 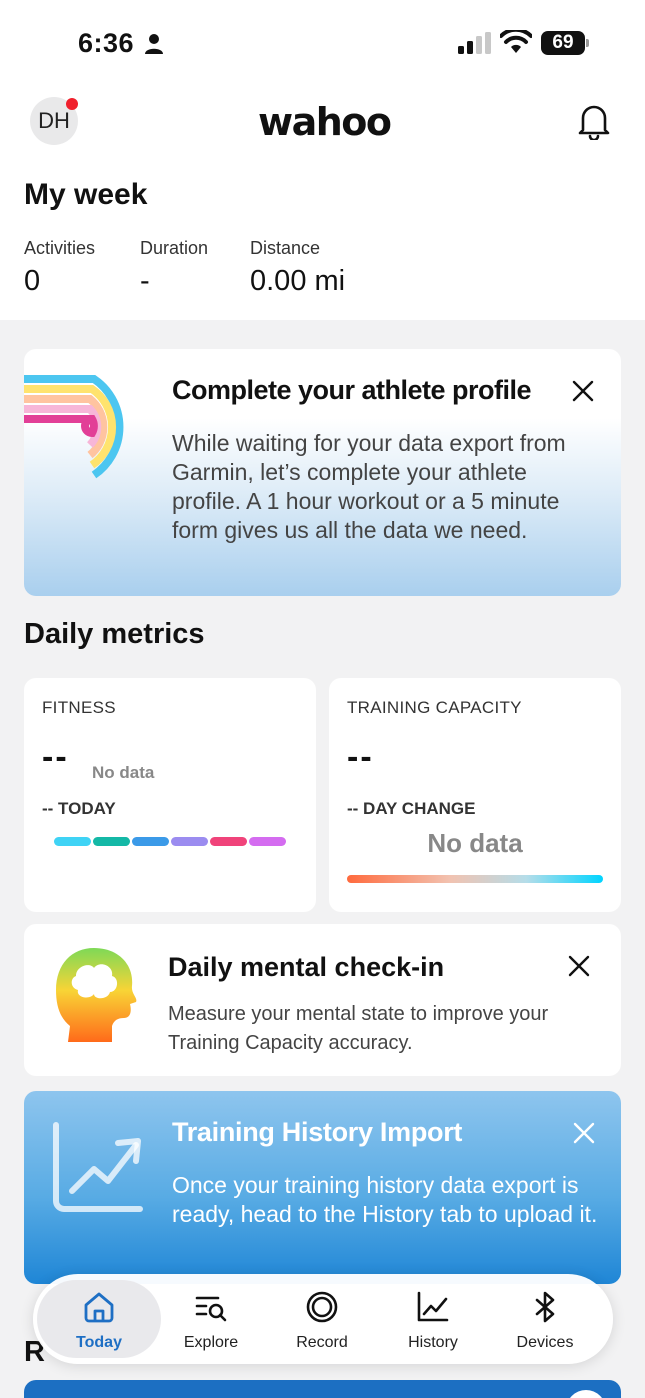 What do you see at coordinates (516, 41) in the screenshot?
I see `wifi-icon` at bounding box center [516, 41].